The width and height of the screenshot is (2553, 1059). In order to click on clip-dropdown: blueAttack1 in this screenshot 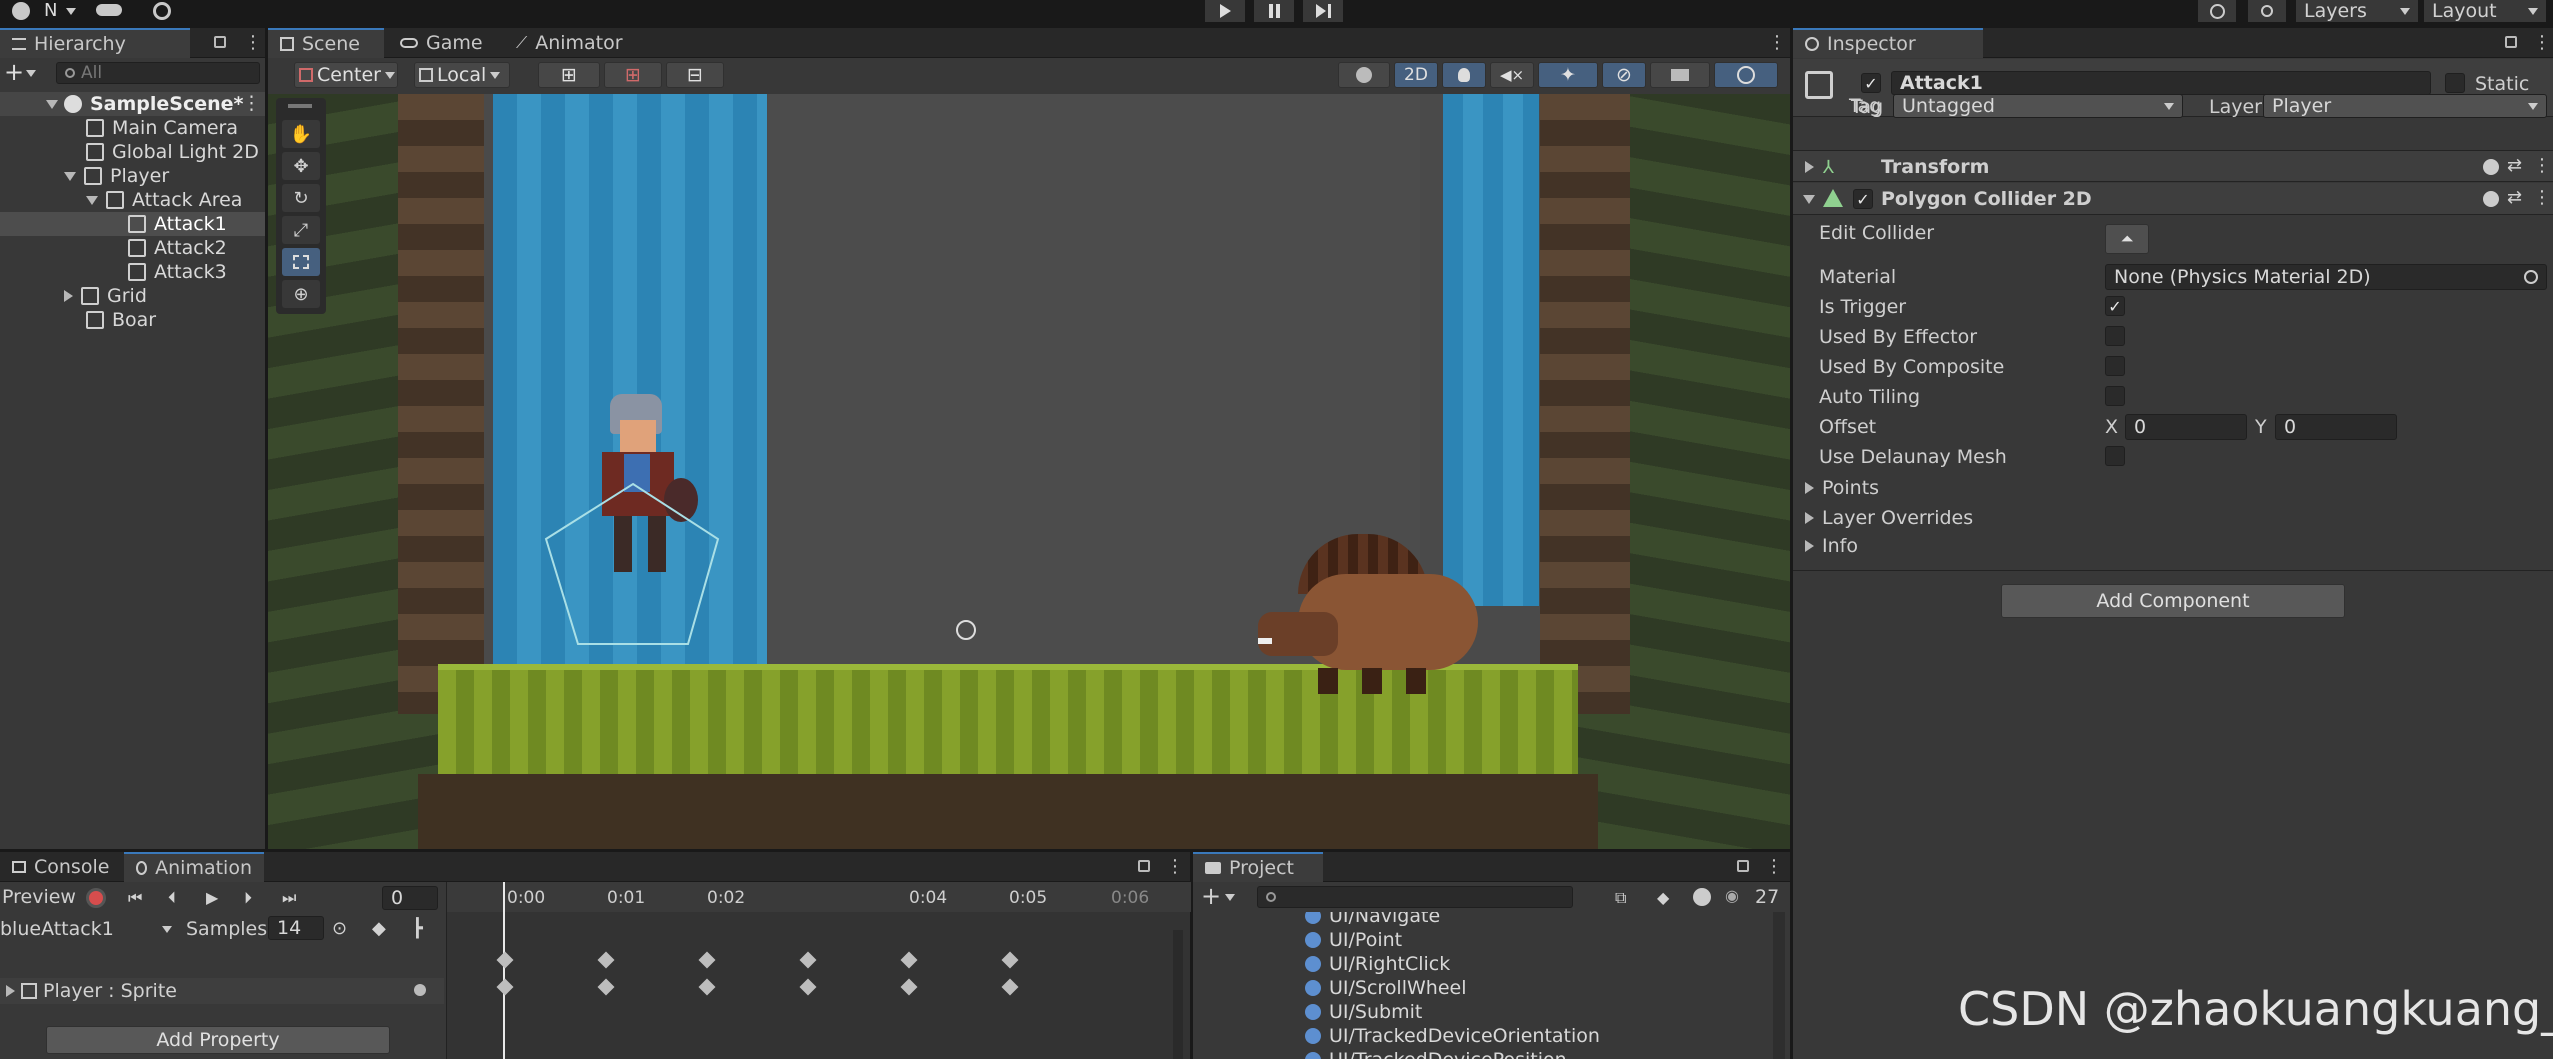, I will do `click(90, 929)`.